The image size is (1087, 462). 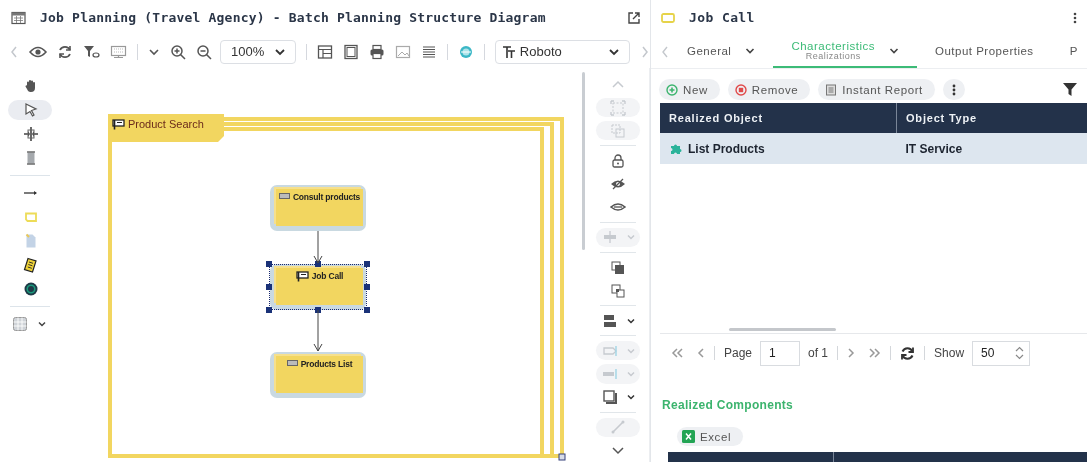 What do you see at coordinates (778, 118) in the screenshot?
I see `column-header: Realized Object` at bounding box center [778, 118].